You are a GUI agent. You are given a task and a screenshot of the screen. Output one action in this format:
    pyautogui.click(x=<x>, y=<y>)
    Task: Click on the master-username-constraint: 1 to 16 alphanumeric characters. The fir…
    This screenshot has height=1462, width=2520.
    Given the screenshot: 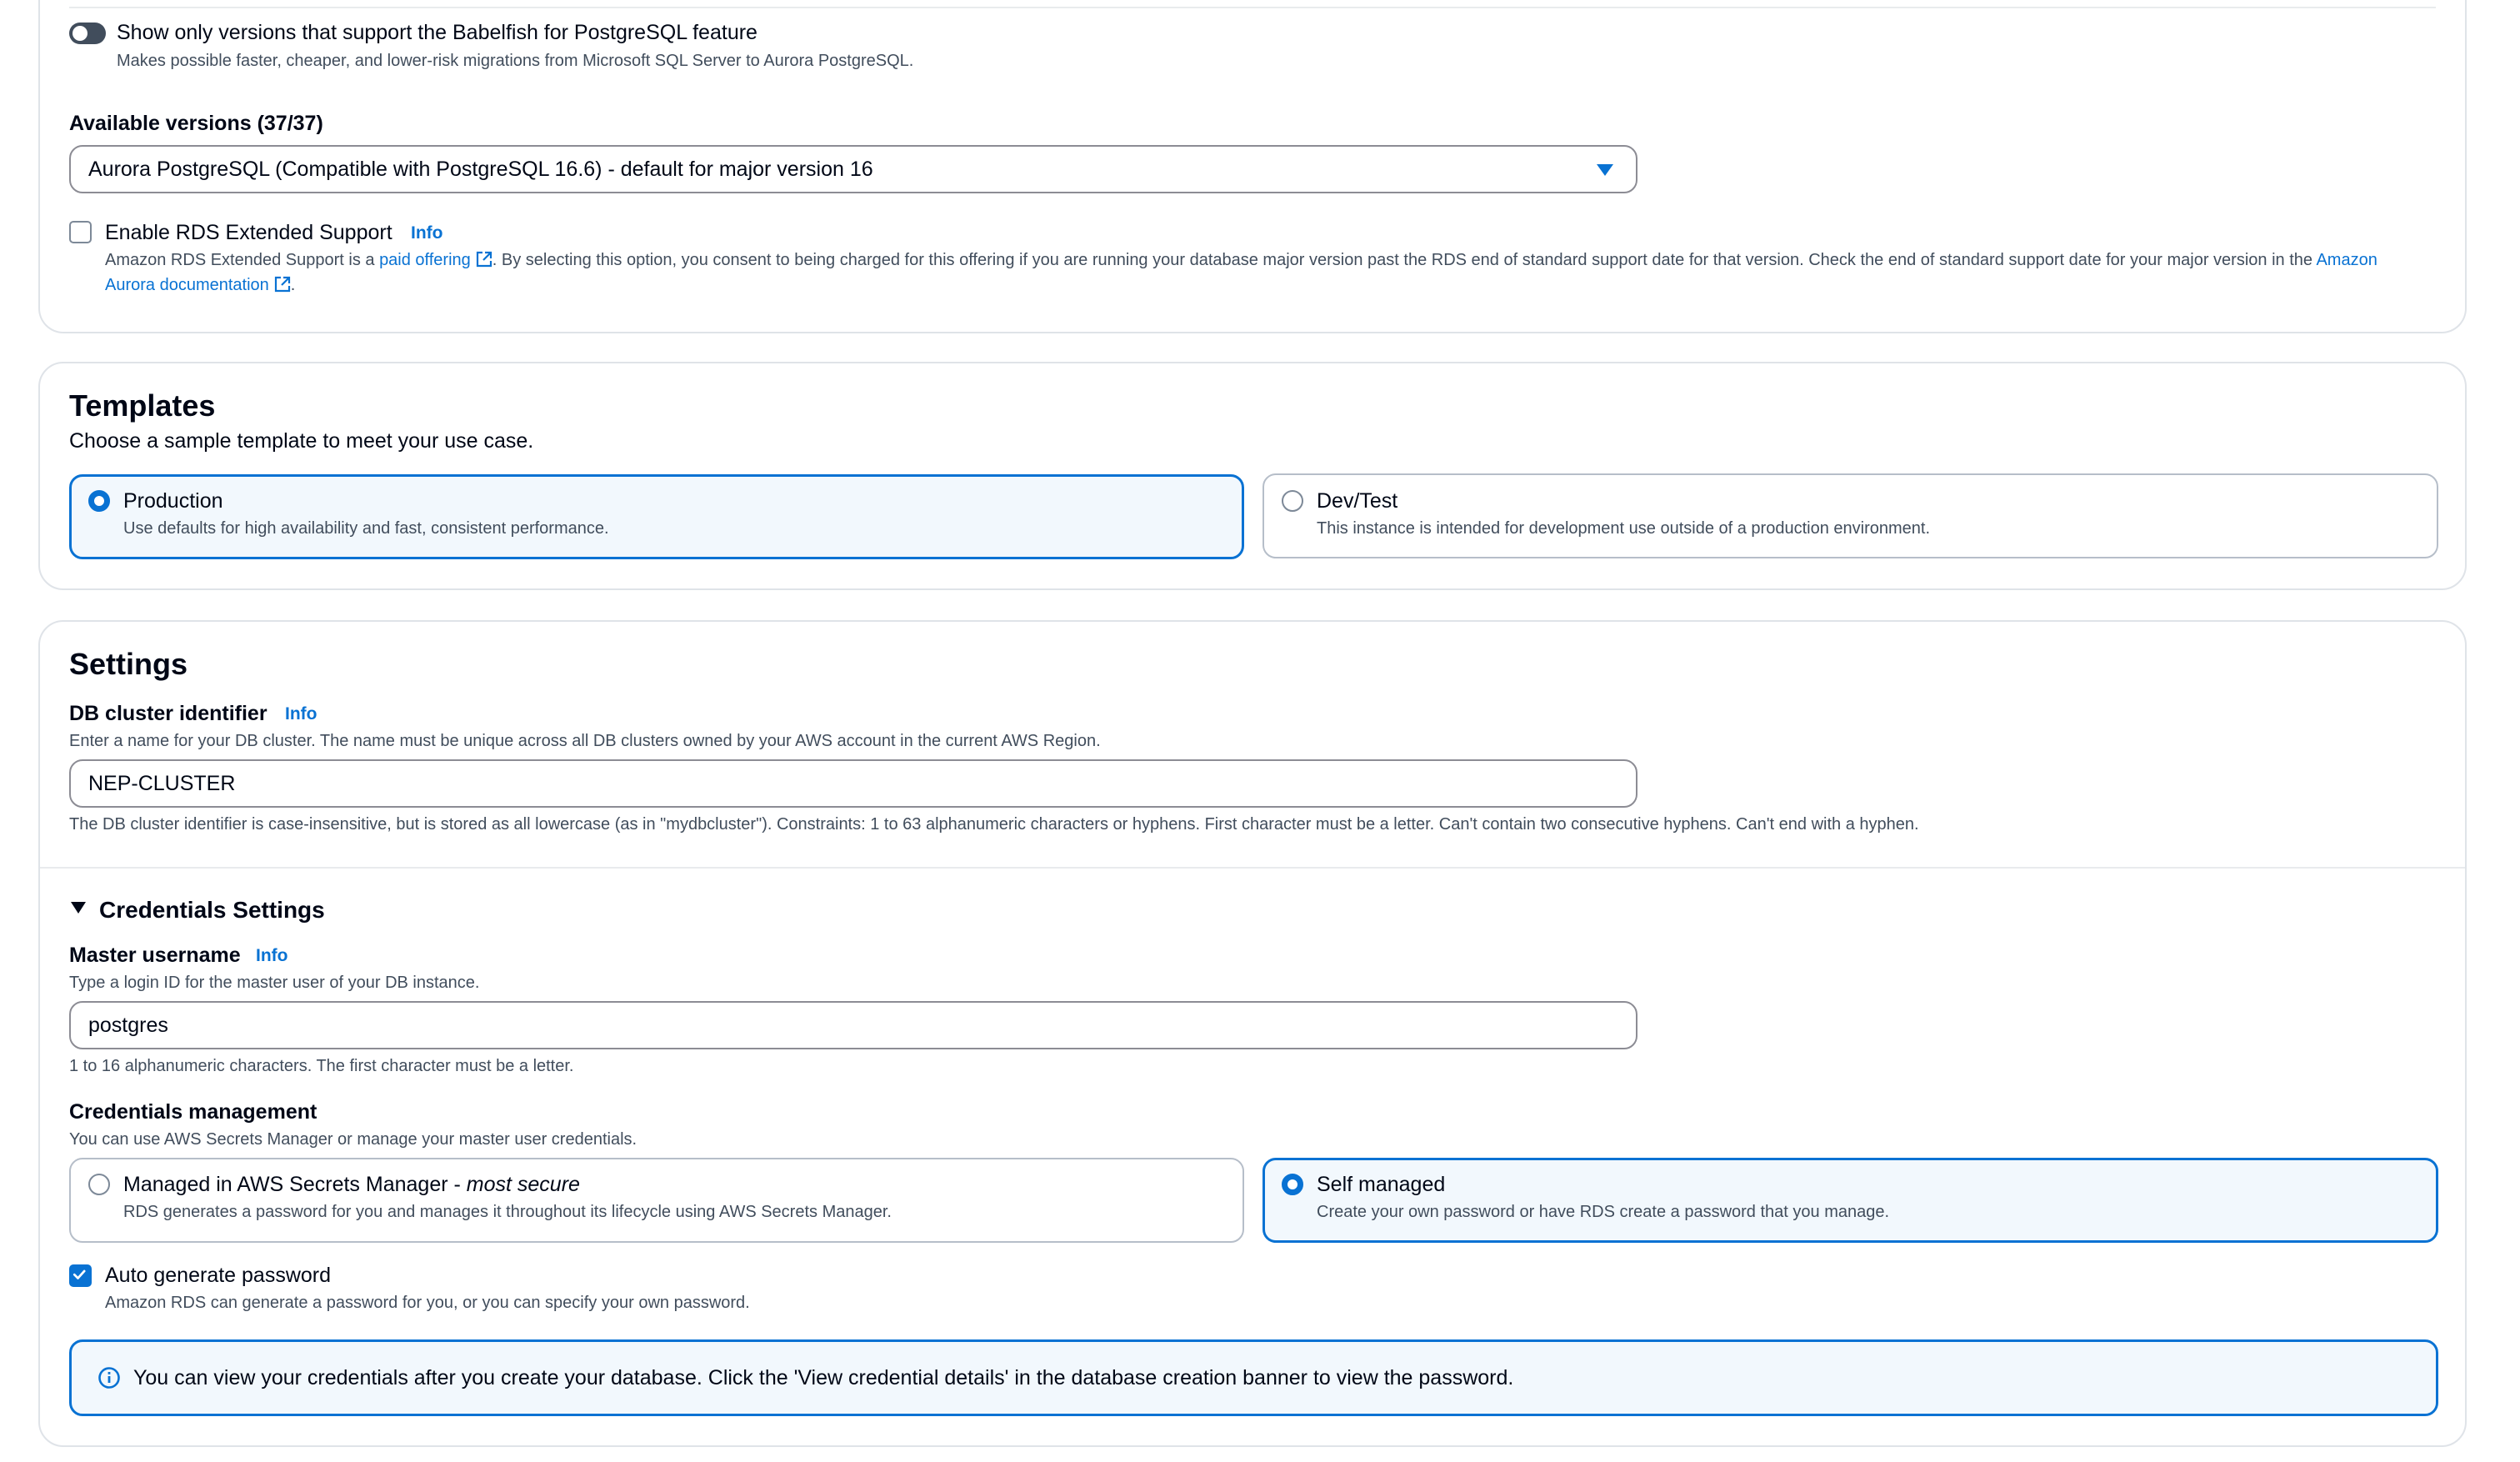 What is the action you would take?
    pyautogui.click(x=321, y=1066)
    